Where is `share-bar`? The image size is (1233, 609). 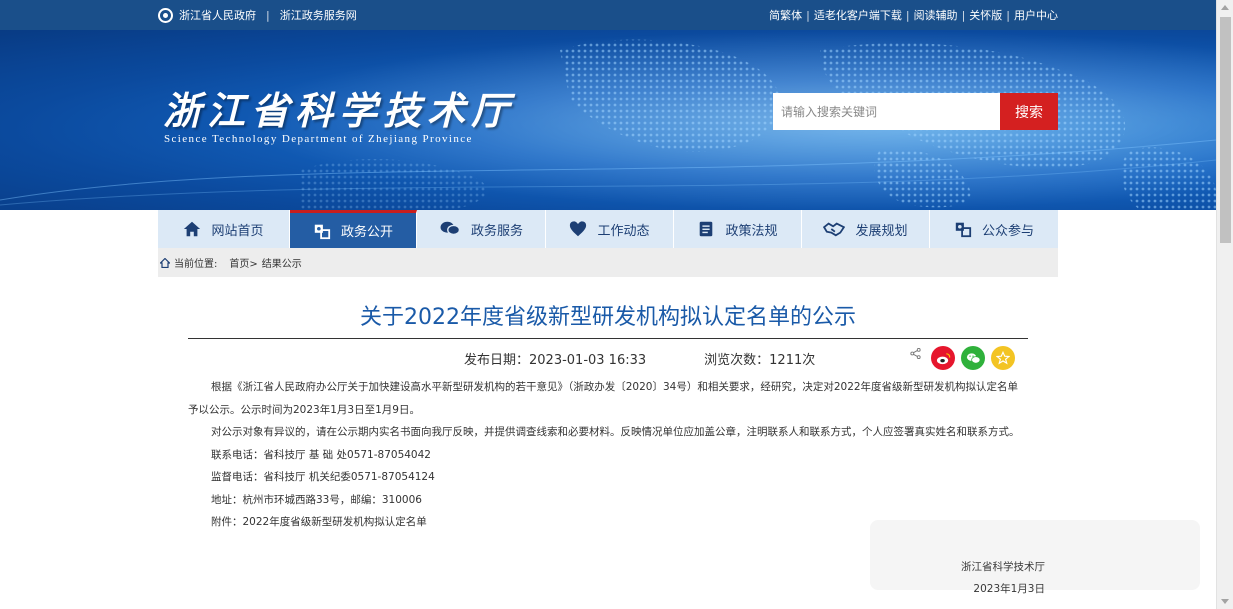 share-bar is located at coordinates (962, 358).